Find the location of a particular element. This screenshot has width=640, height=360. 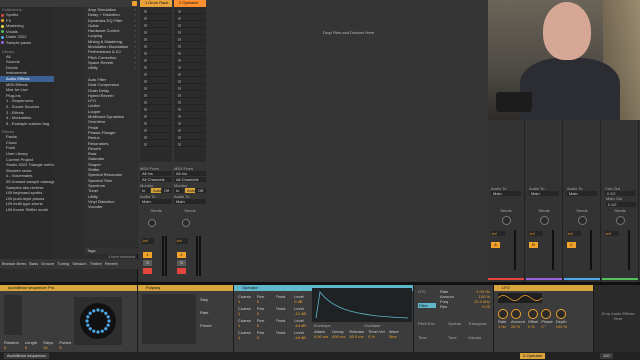

track-volume-2: -inf is located at coordinates (182, 241).